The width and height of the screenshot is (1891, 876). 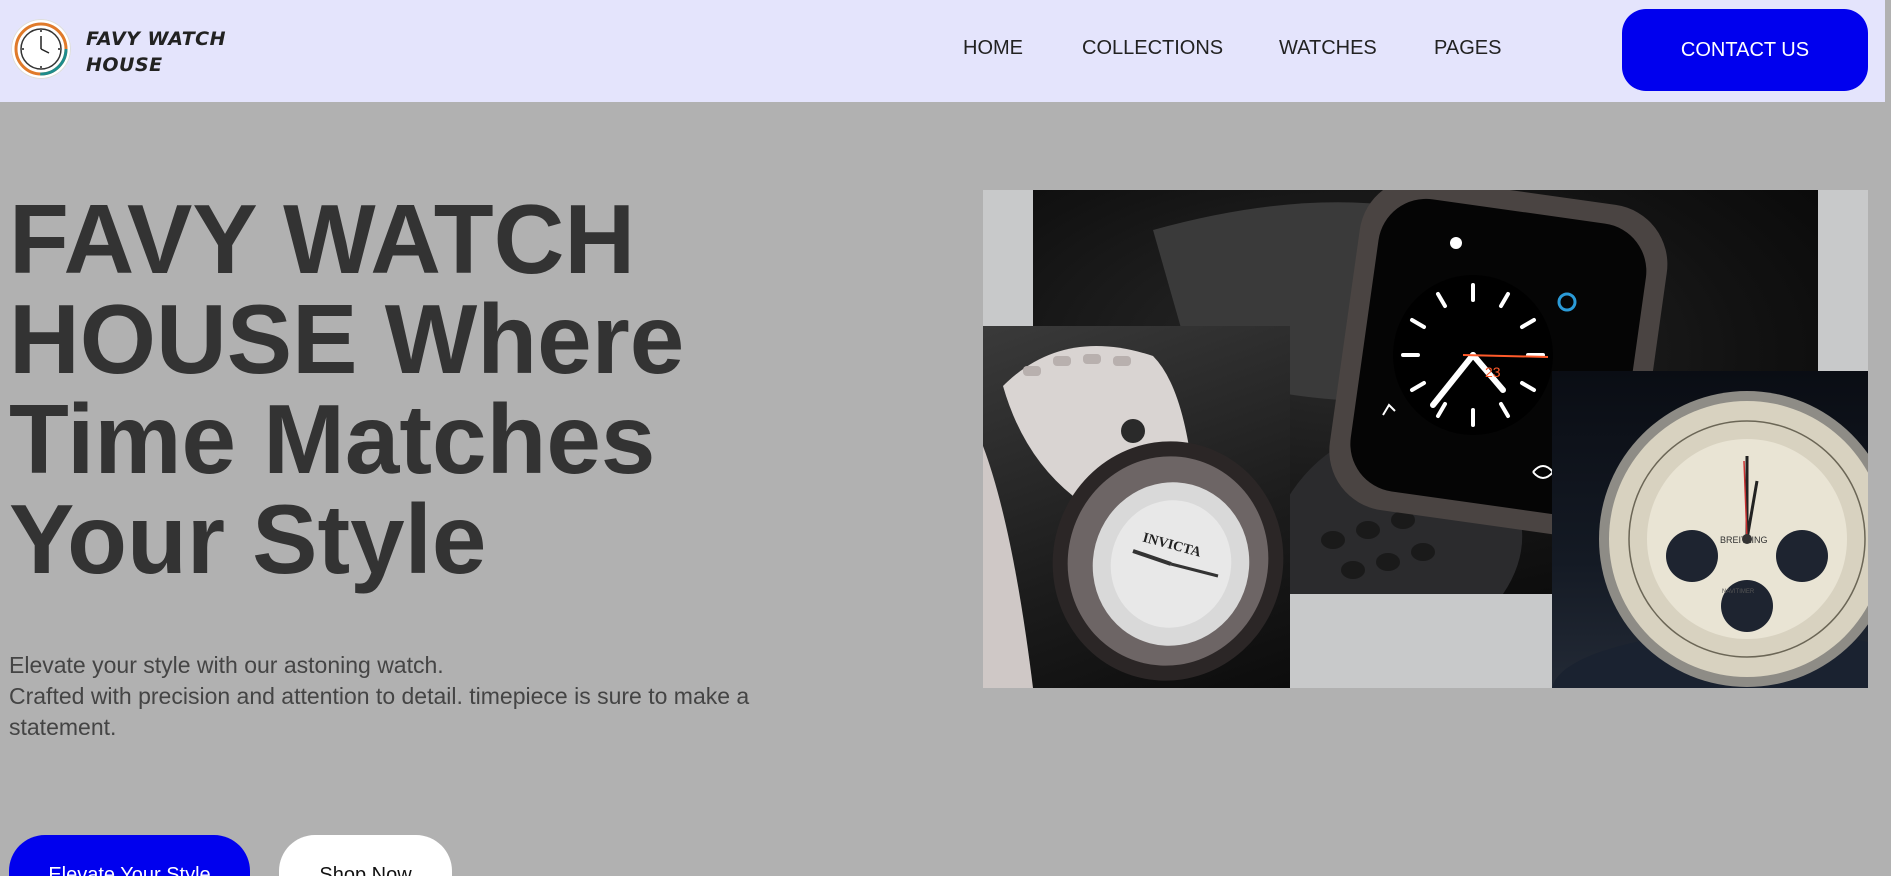 What do you see at coordinates (1493, 372) in the screenshot?
I see `apple-date-text: 23` at bounding box center [1493, 372].